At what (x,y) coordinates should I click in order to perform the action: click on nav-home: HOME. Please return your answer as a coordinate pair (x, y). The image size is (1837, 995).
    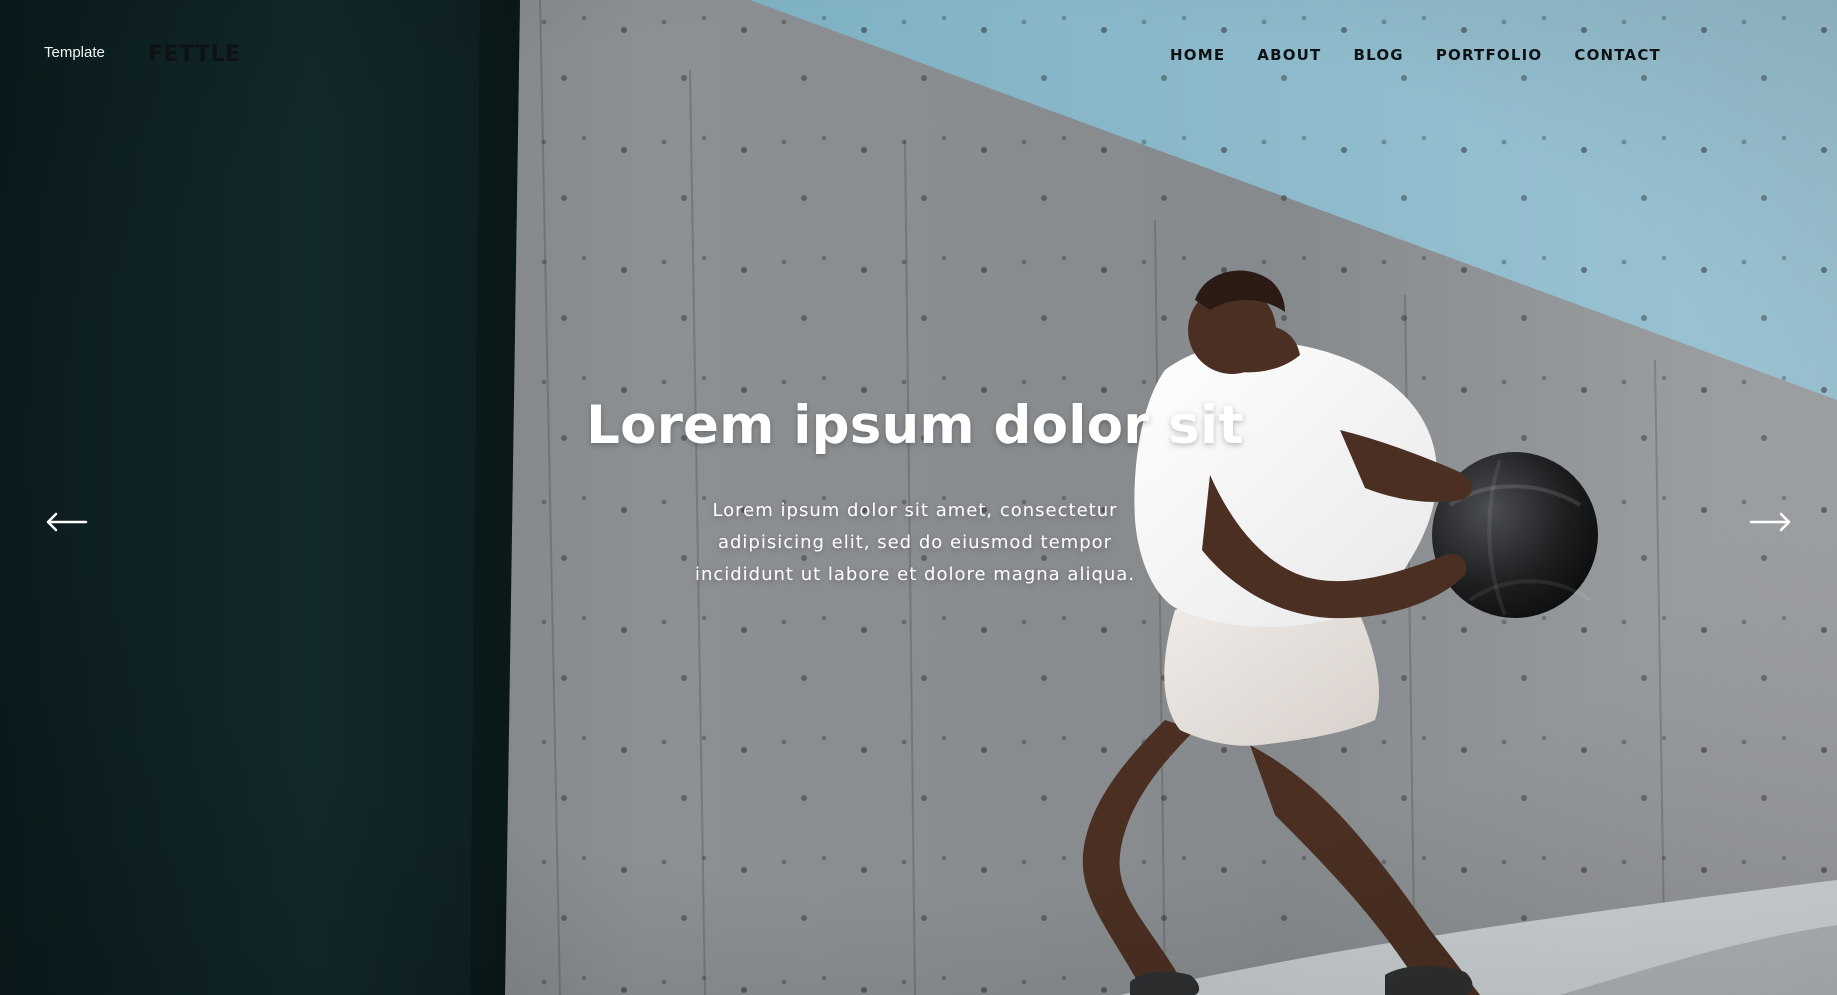
    Looking at the image, I should click on (1197, 55).